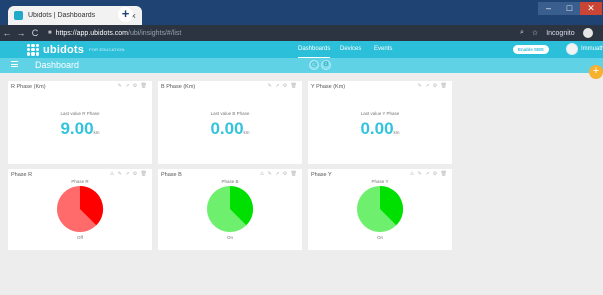  I want to click on zoom-icon: ⌕, so click(522, 33).